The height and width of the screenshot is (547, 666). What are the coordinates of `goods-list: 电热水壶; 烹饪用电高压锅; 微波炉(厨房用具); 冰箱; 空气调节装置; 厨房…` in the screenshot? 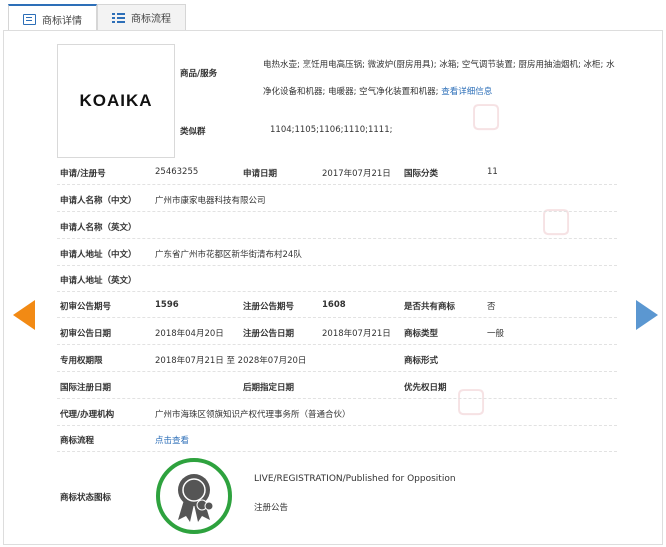 It's located at (440, 79).